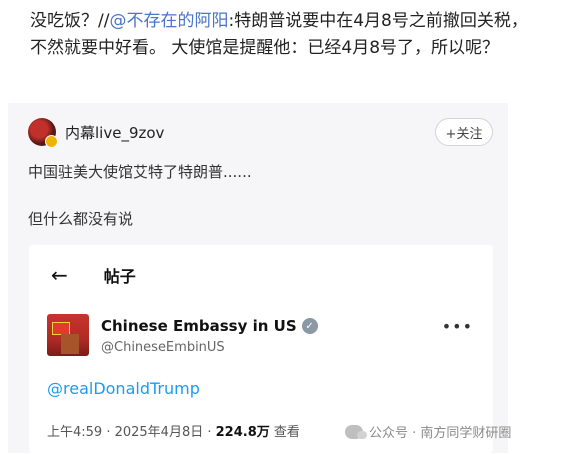 This screenshot has width=562, height=454. Describe the element at coordinates (457, 326) in the screenshot. I see `more-options-icon: •••` at that location.